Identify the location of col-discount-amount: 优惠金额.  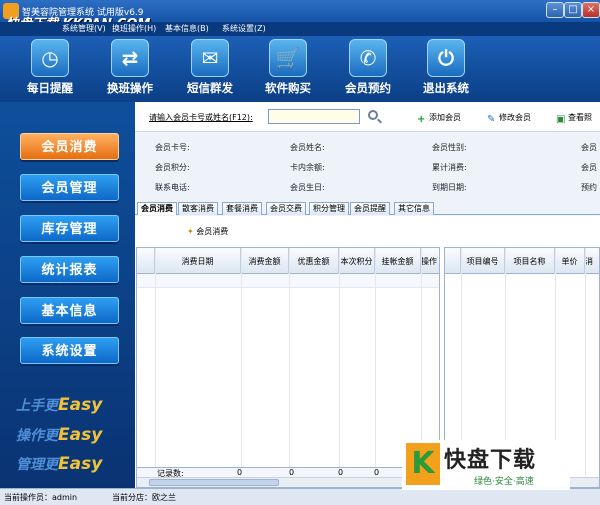
(314, 261).